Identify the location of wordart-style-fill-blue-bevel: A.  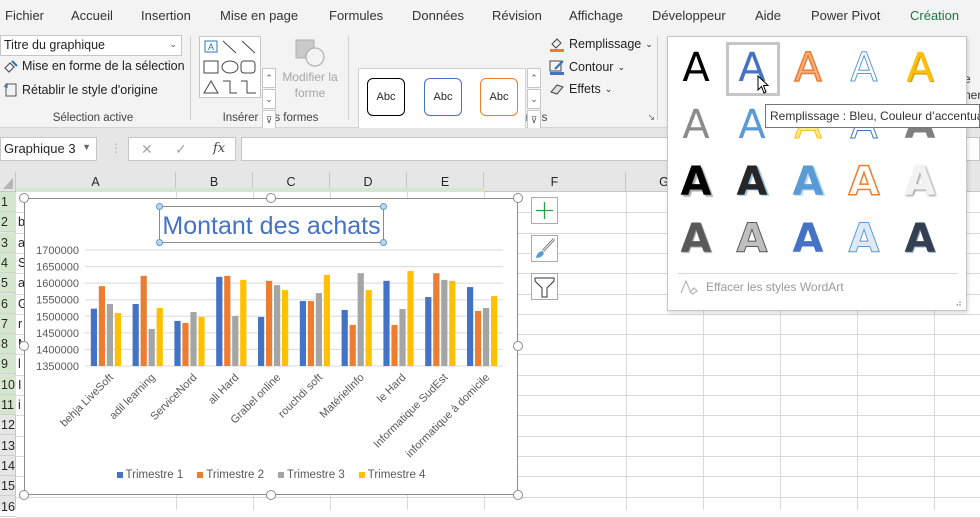
(808, 182).